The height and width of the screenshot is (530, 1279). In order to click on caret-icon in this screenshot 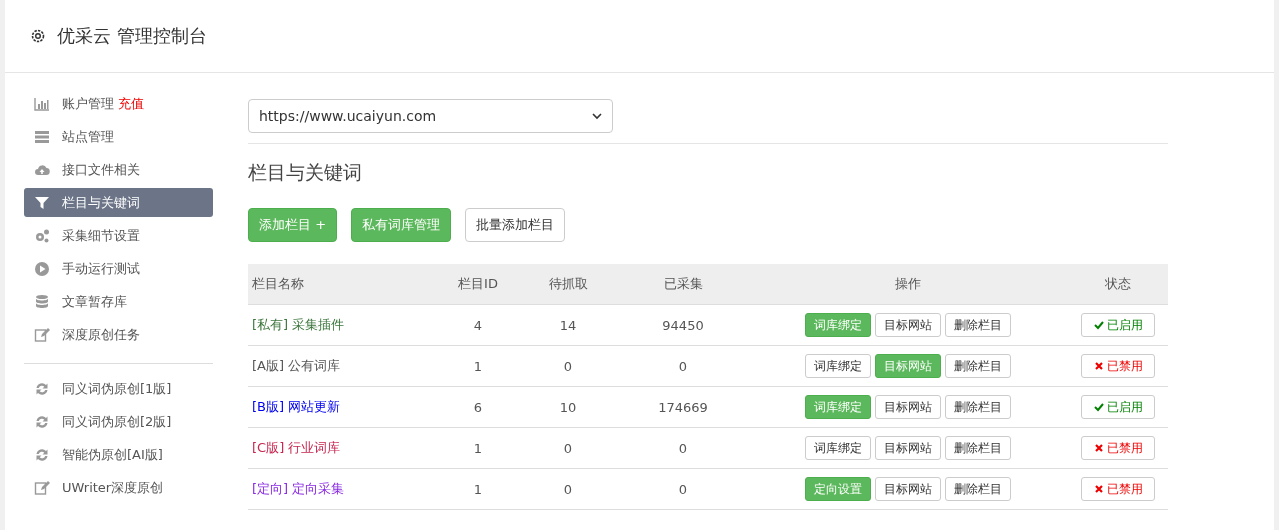, I will do `click(597, 116)`.